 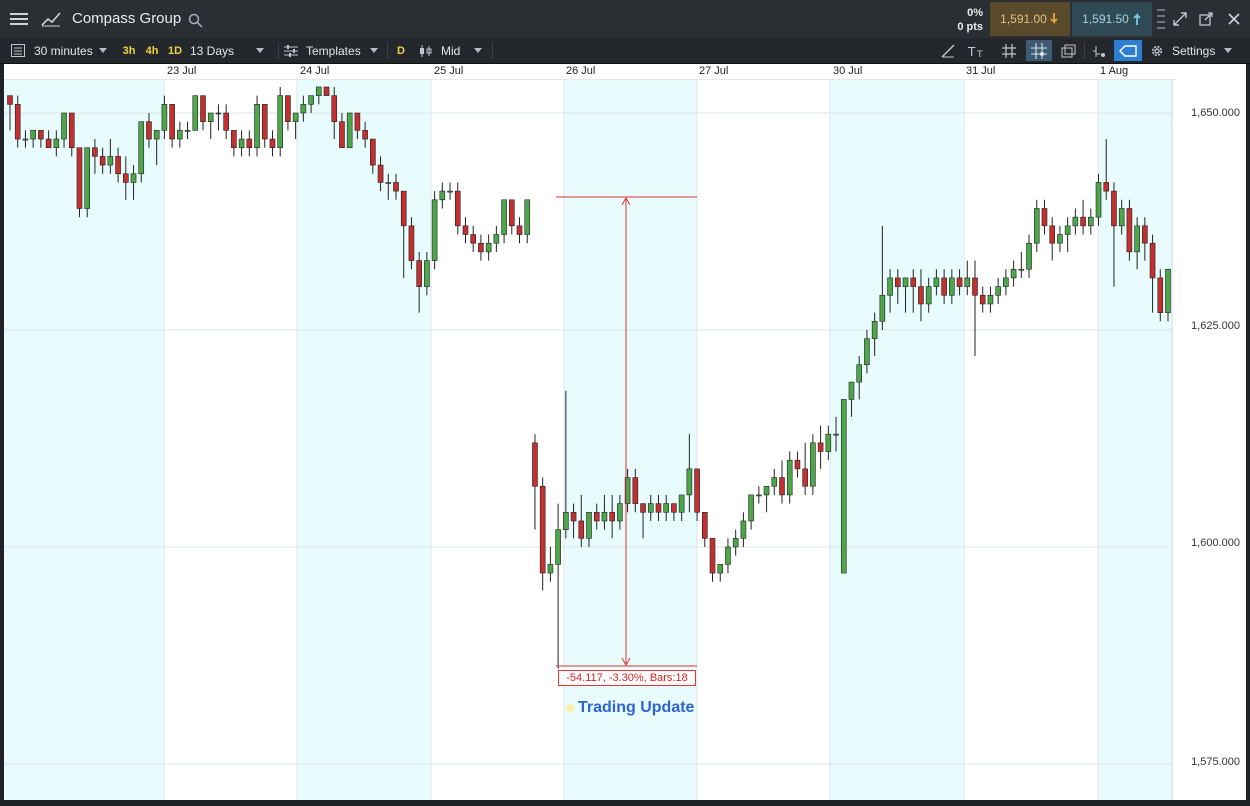 I want to click on price-tick: 1,625.000, so click(x=1215, y=326).